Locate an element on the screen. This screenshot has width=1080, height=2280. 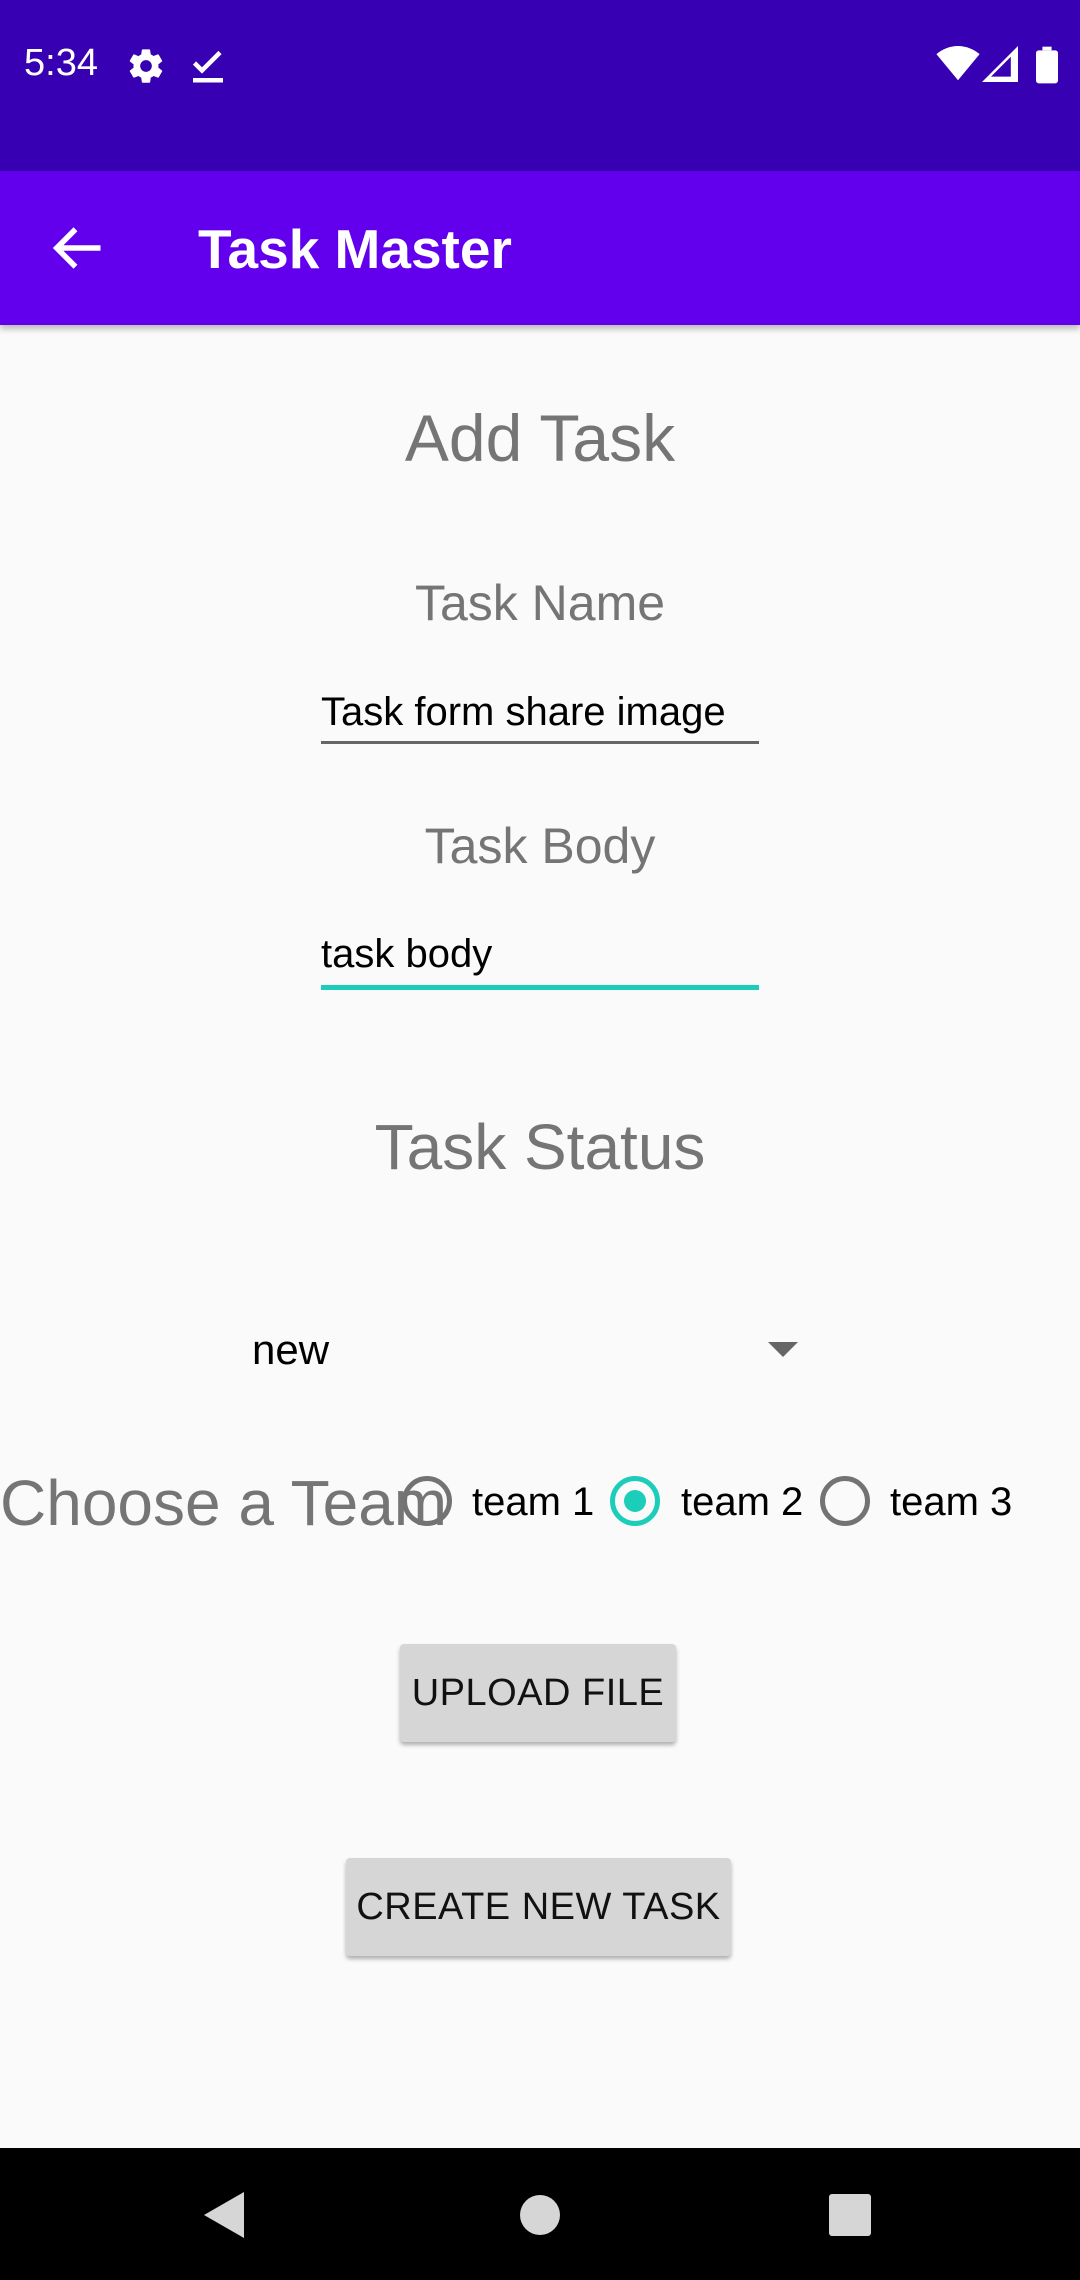
radio-team-1-label: team 1 is located at coordinates (533, 1502).